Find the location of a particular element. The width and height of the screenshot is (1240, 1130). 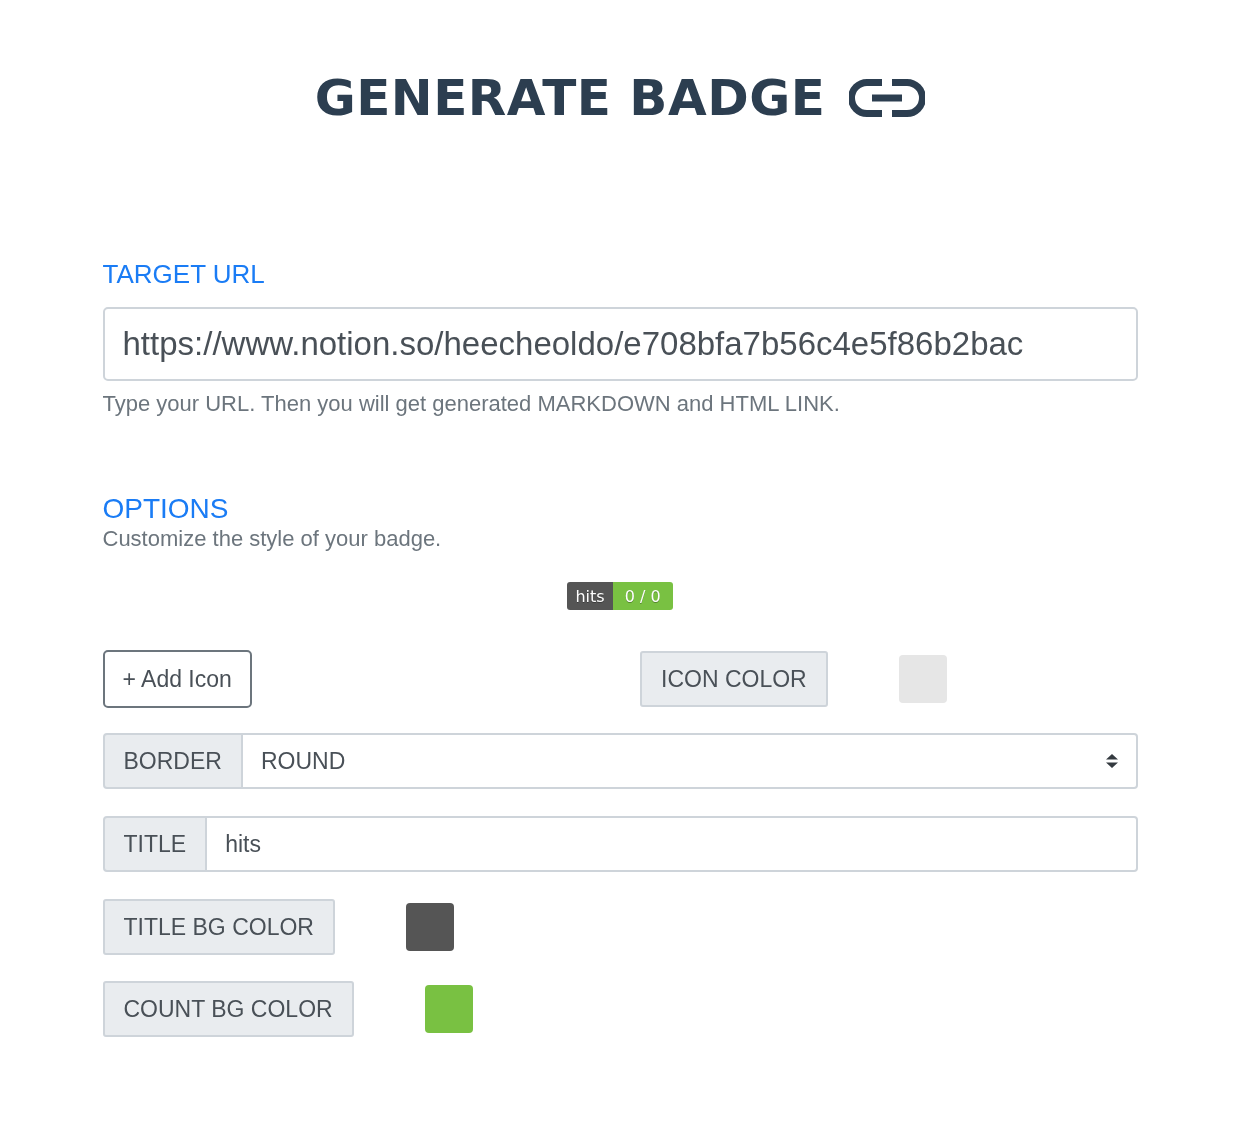

title-label: TITLE is located at coordinates (155, 844).